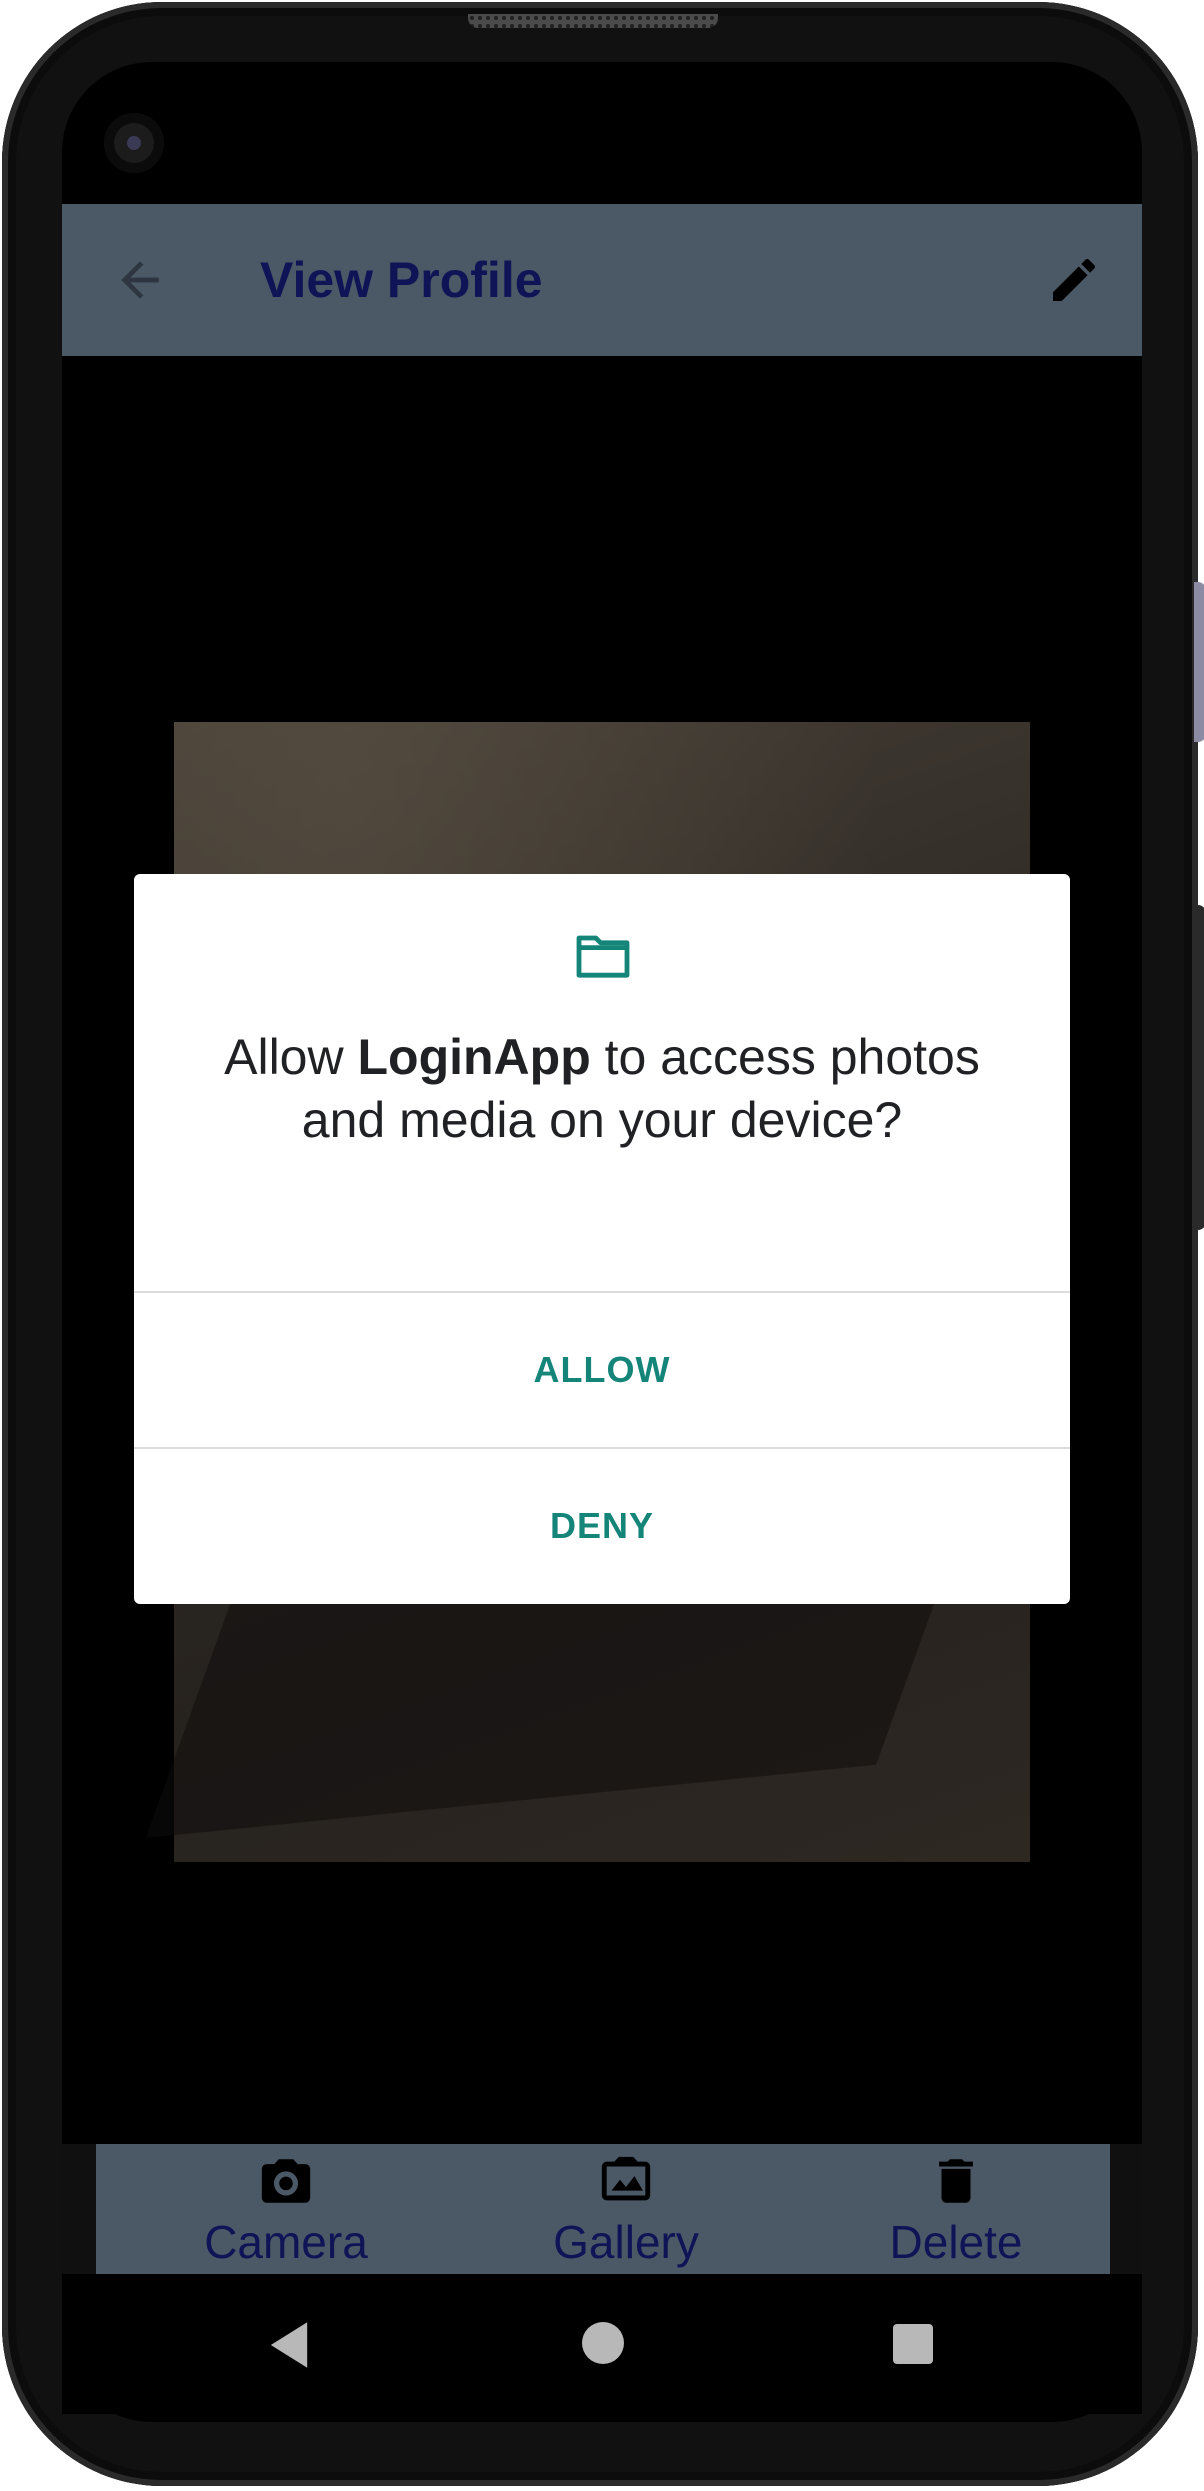 The image size is (1204, 2491). What do you see at coordinates (602, 280) in the screenshot?
I see `app-bar` at bounding box center [602, 280].